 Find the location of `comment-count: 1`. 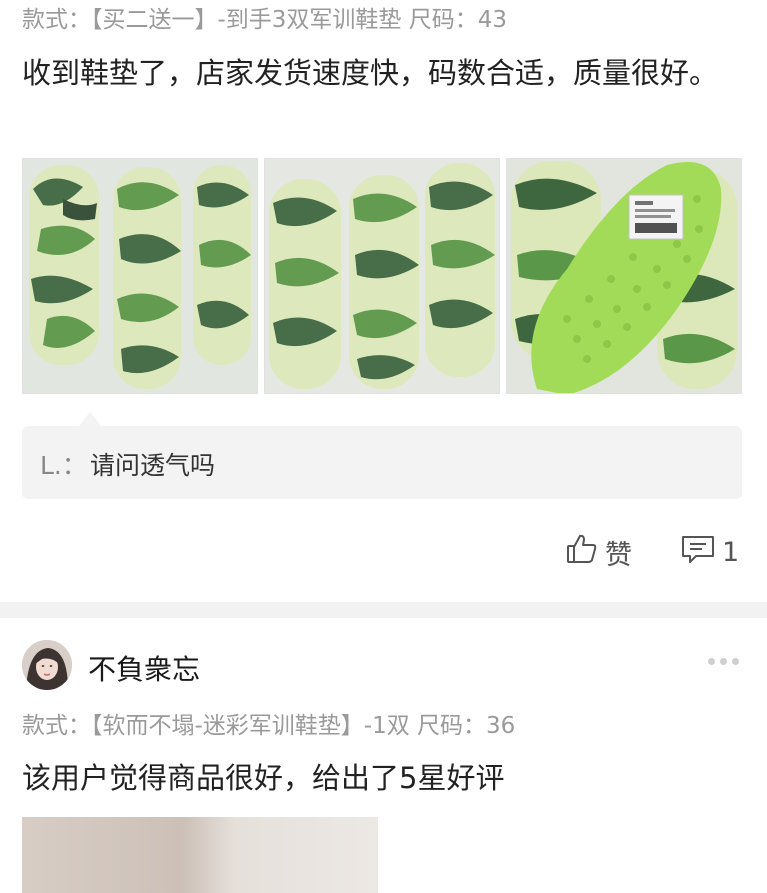

comment-count: 1 is located at coordinates (731, 552).